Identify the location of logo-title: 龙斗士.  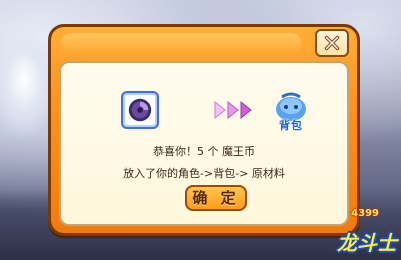
(367, 243).